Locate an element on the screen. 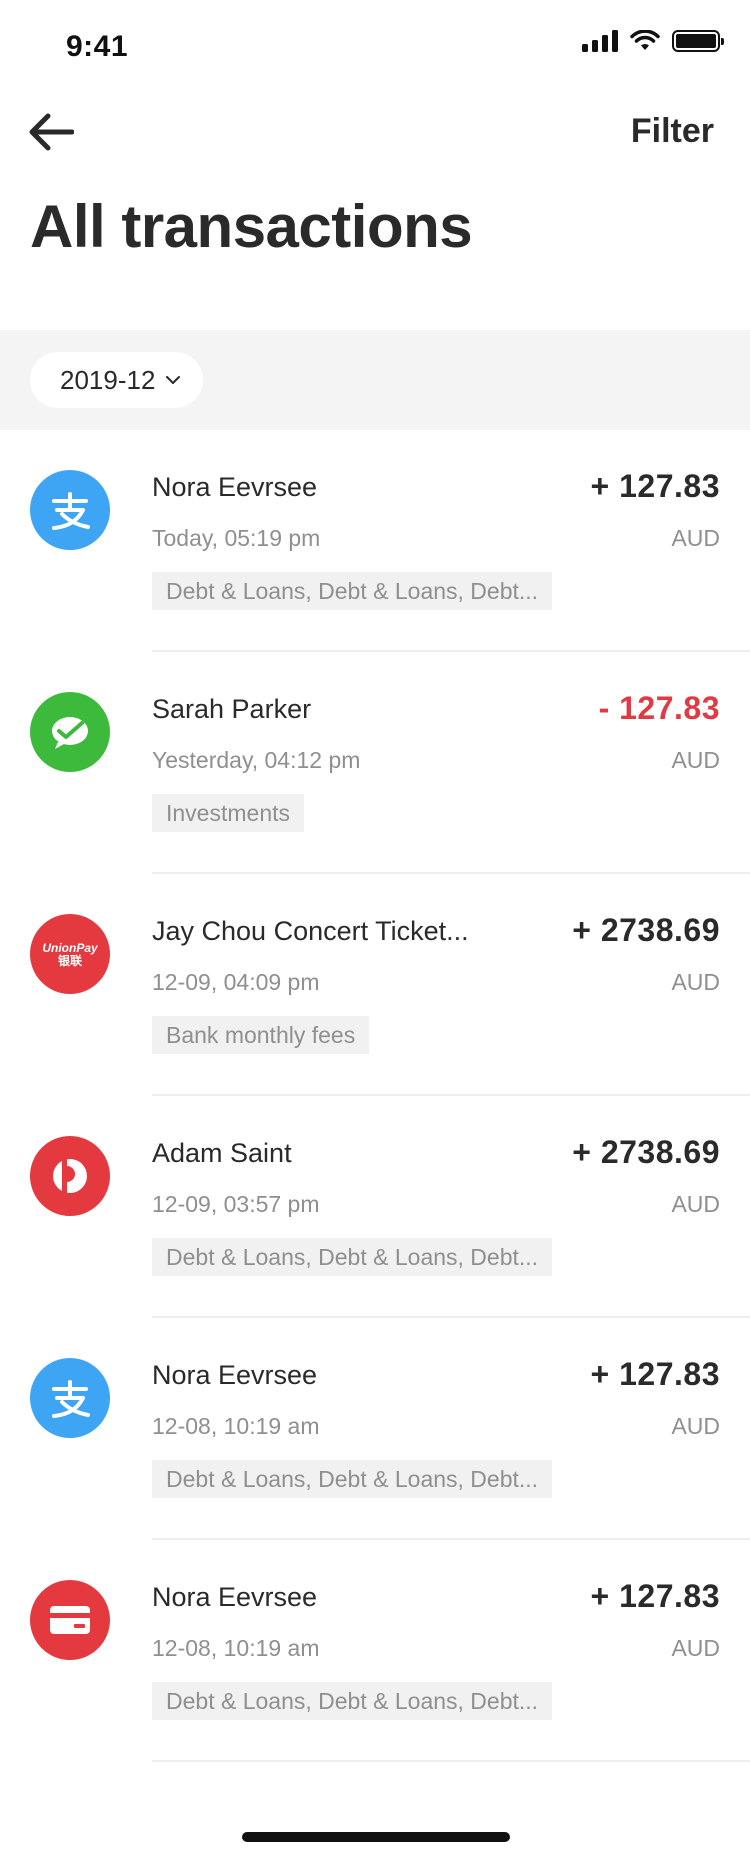 The image size is (750, 1860). transaction-name: Sarah Parker is located at coordinates (232, 709).